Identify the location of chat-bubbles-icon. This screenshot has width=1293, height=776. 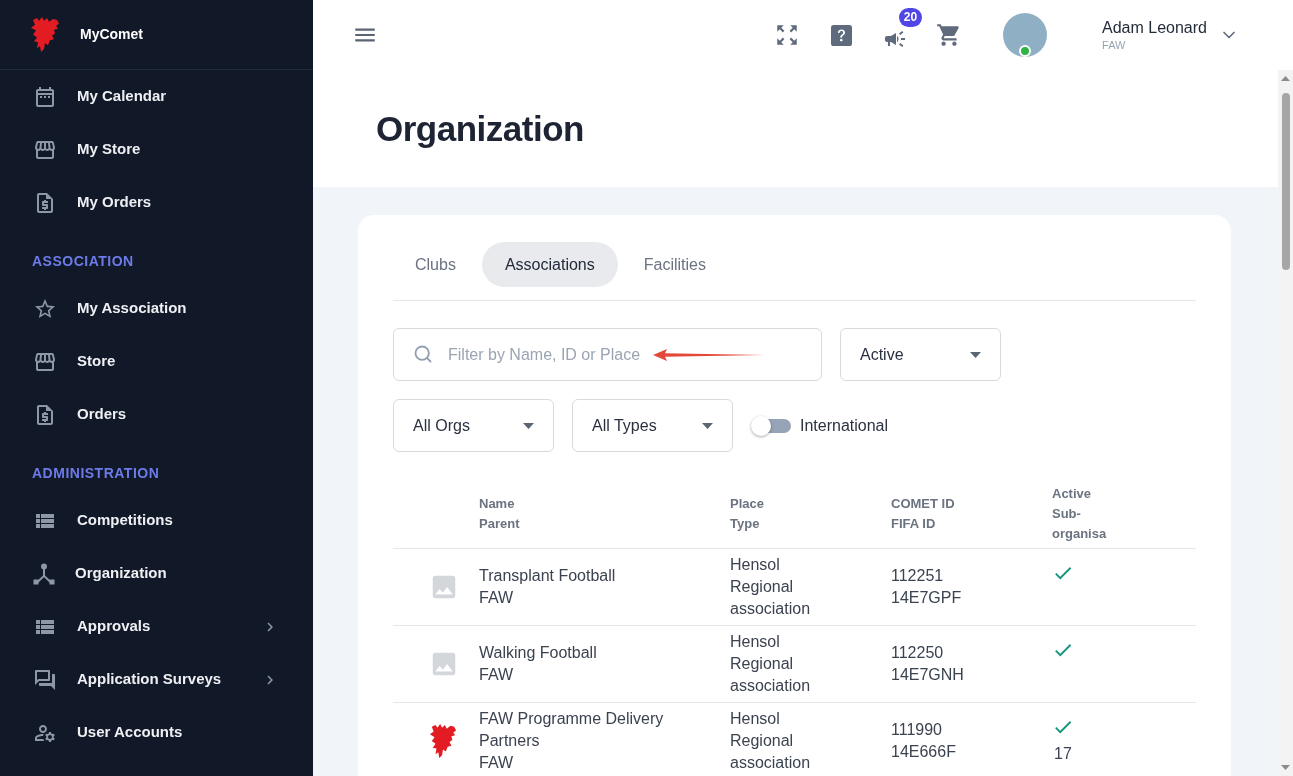
(45, 679).